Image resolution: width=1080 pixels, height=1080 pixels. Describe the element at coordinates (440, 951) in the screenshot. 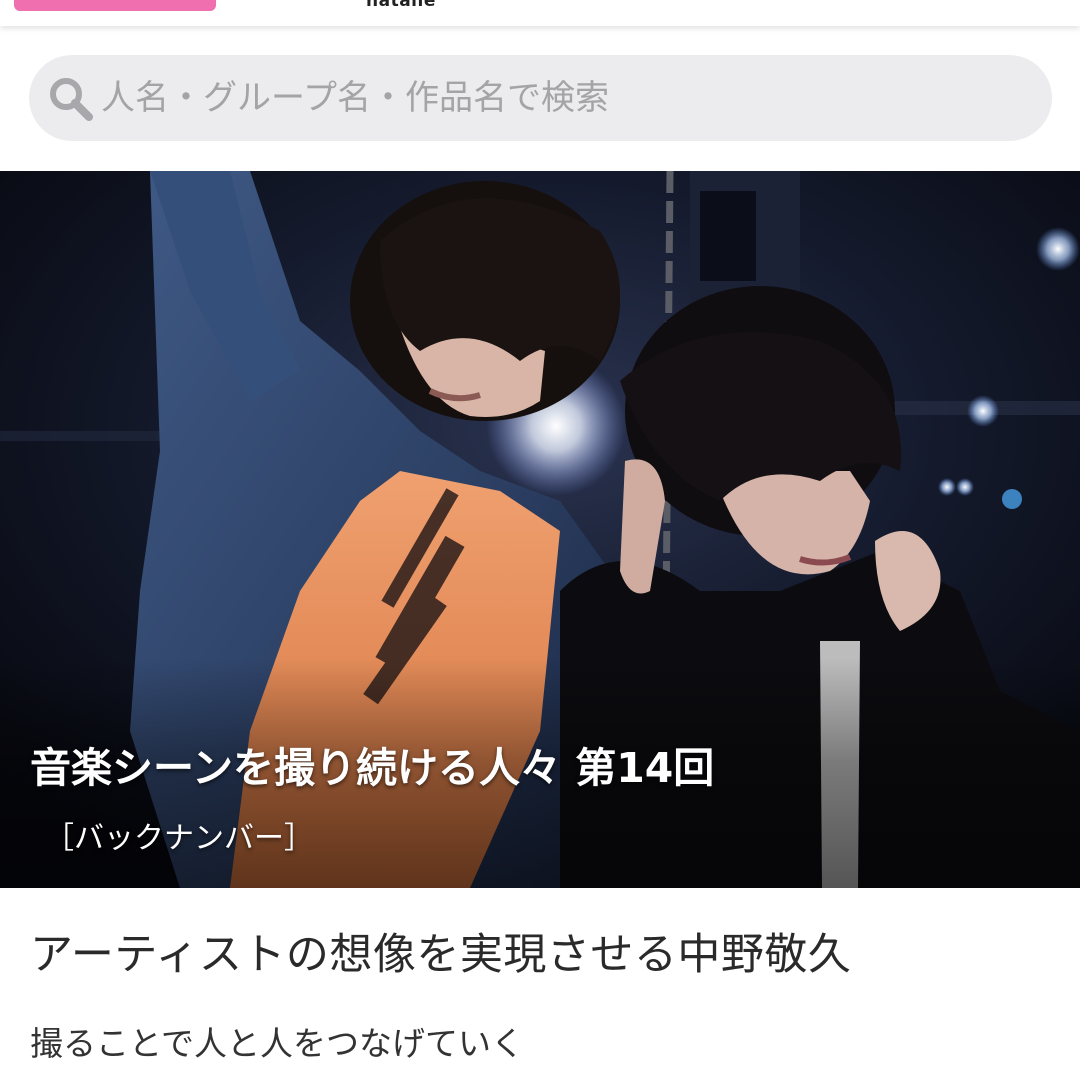

I see `article-title: アーティストの想像を実現させる中野敬久` at that location.